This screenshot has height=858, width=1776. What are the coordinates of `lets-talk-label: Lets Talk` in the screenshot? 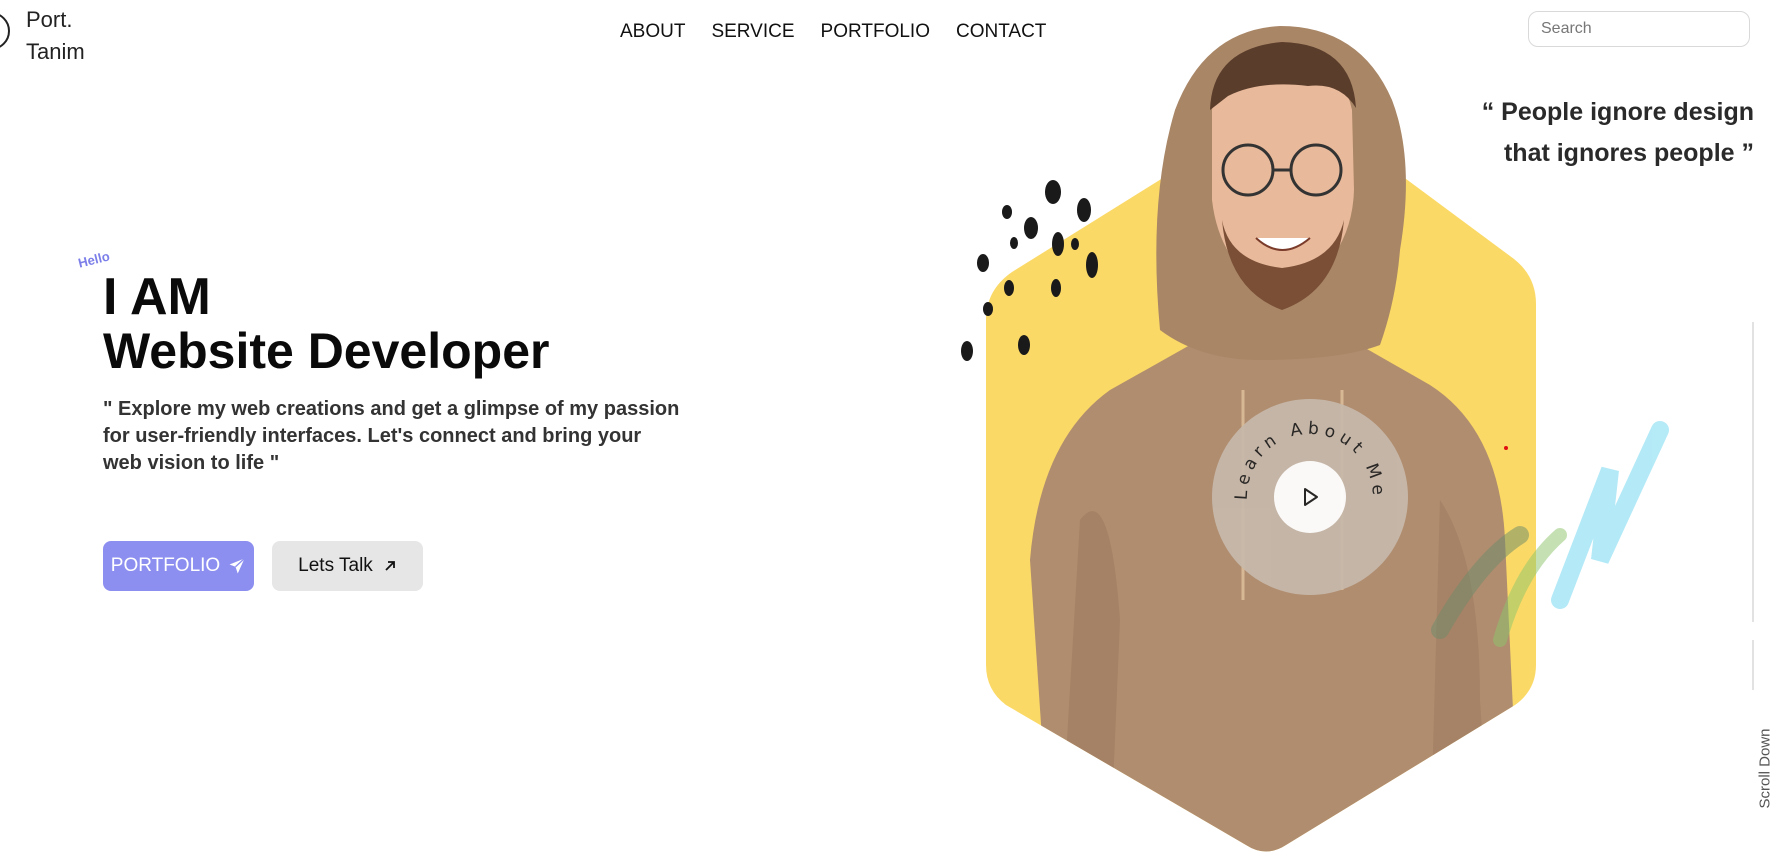 It's located at (335, 565).